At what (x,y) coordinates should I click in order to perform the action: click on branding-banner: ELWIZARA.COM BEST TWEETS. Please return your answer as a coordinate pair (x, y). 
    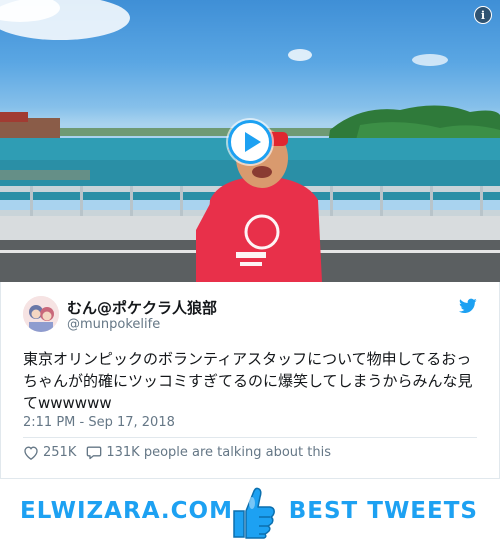
    Looking at the image, I should click on (250, 513).